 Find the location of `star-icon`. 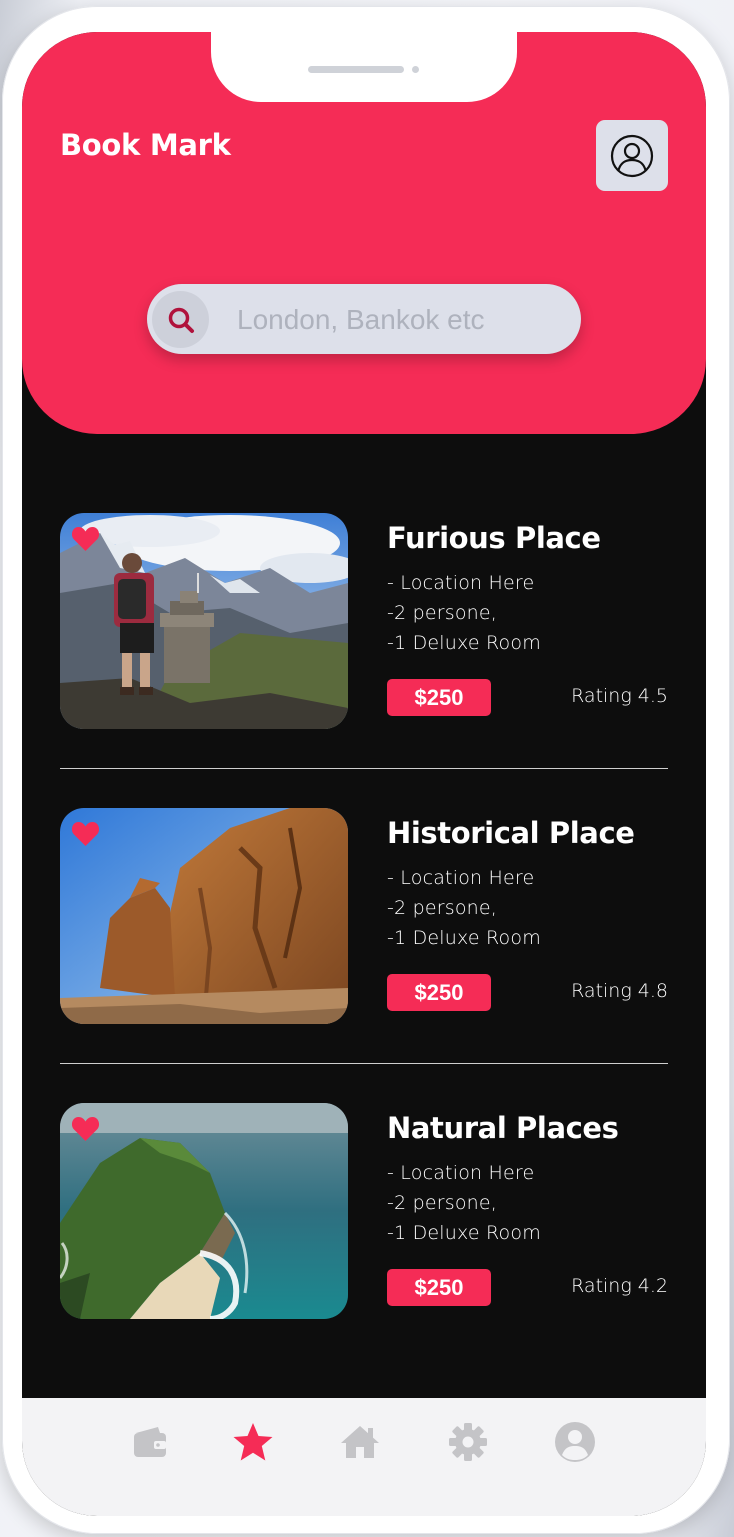

star-icon is located at coordinates (253, 1442).